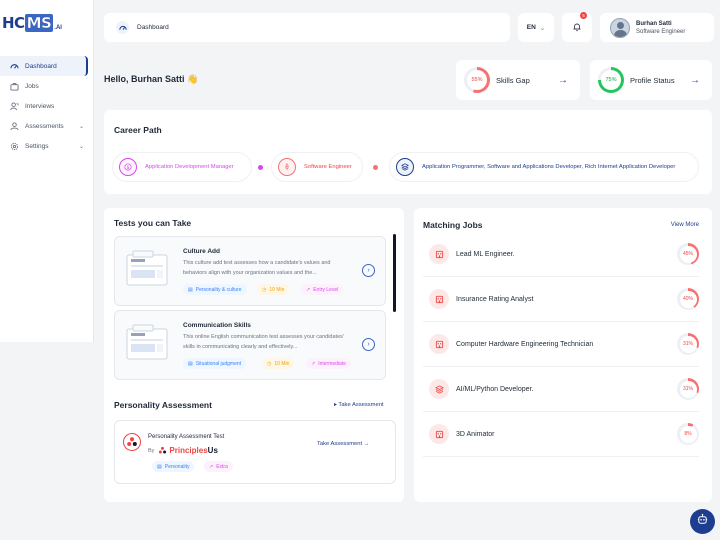  I want to click on job-item: Insurance Rating Analyst 40%, so click(561, 299).